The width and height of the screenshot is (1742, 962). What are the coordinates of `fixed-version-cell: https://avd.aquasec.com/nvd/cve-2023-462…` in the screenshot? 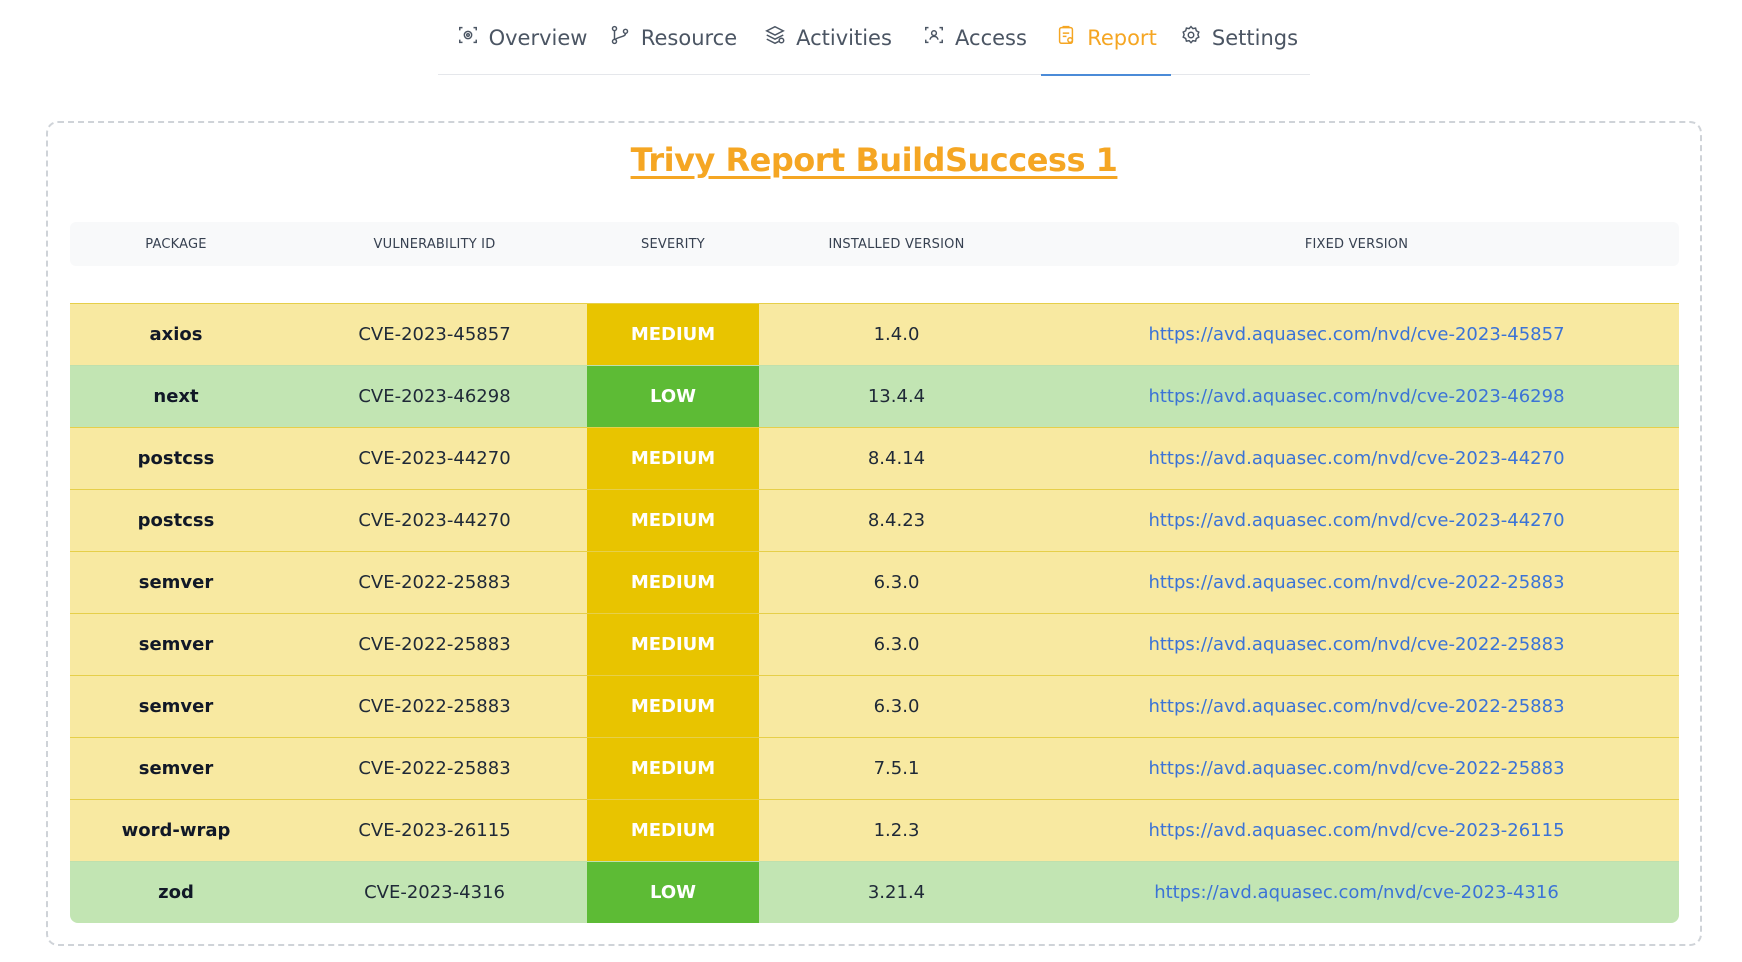 It's located at (1356, 396).